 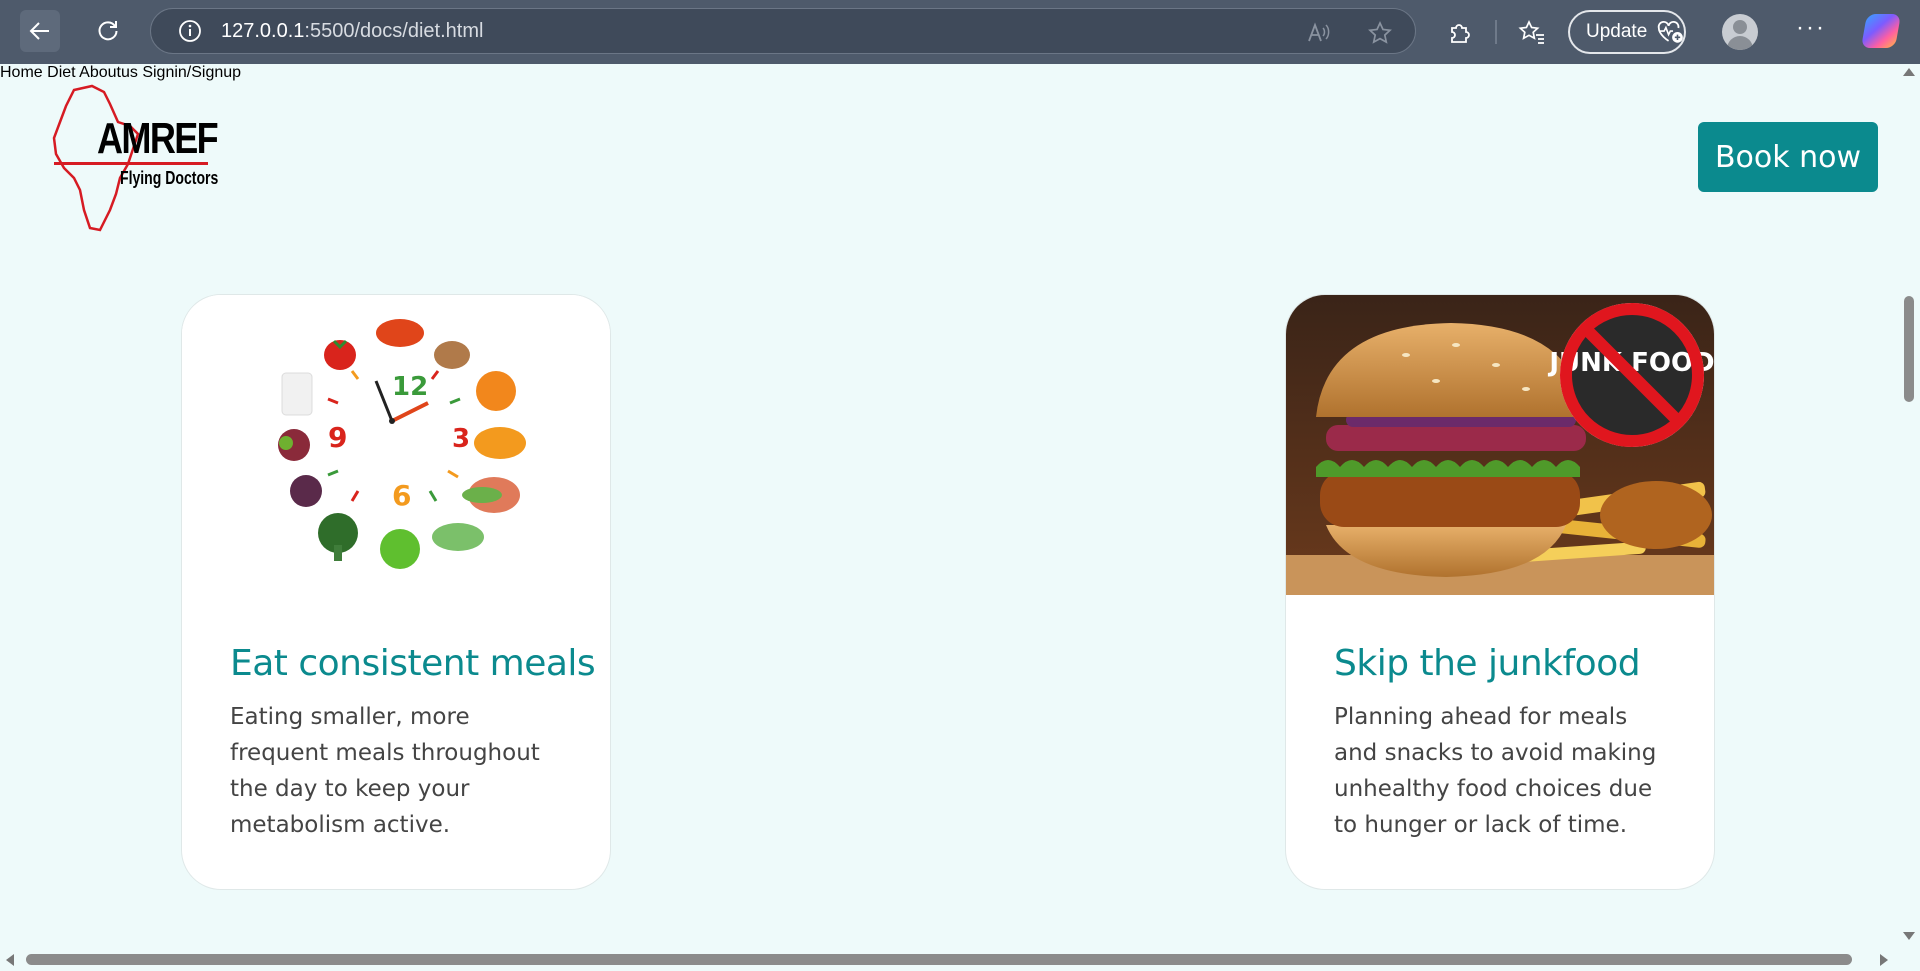 What do you see at coordinates (1500, 445) in the screenshot?
I see `burger-no-junk-food-image: JUNK FOOD` at bounding box center [1500, 445].